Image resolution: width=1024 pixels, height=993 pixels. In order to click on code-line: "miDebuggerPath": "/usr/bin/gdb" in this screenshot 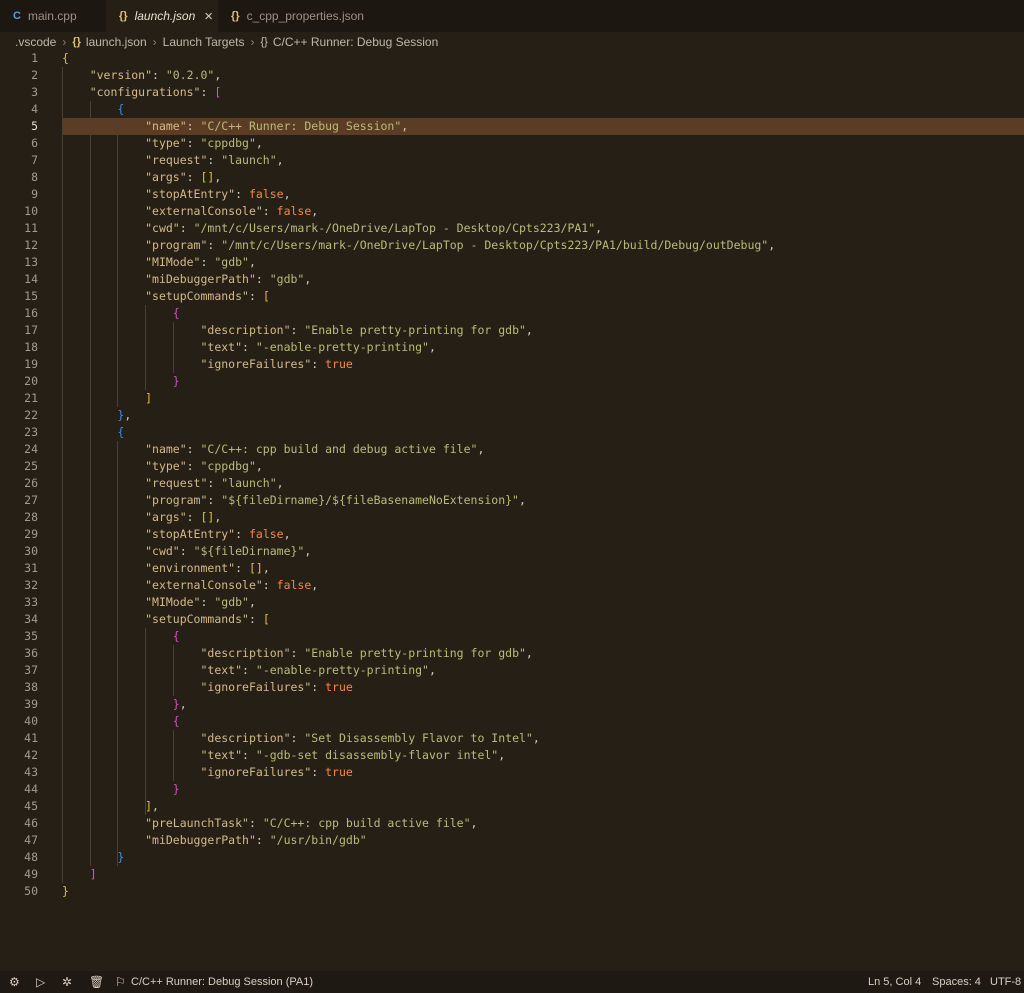, I will do `click(214, 840)`.